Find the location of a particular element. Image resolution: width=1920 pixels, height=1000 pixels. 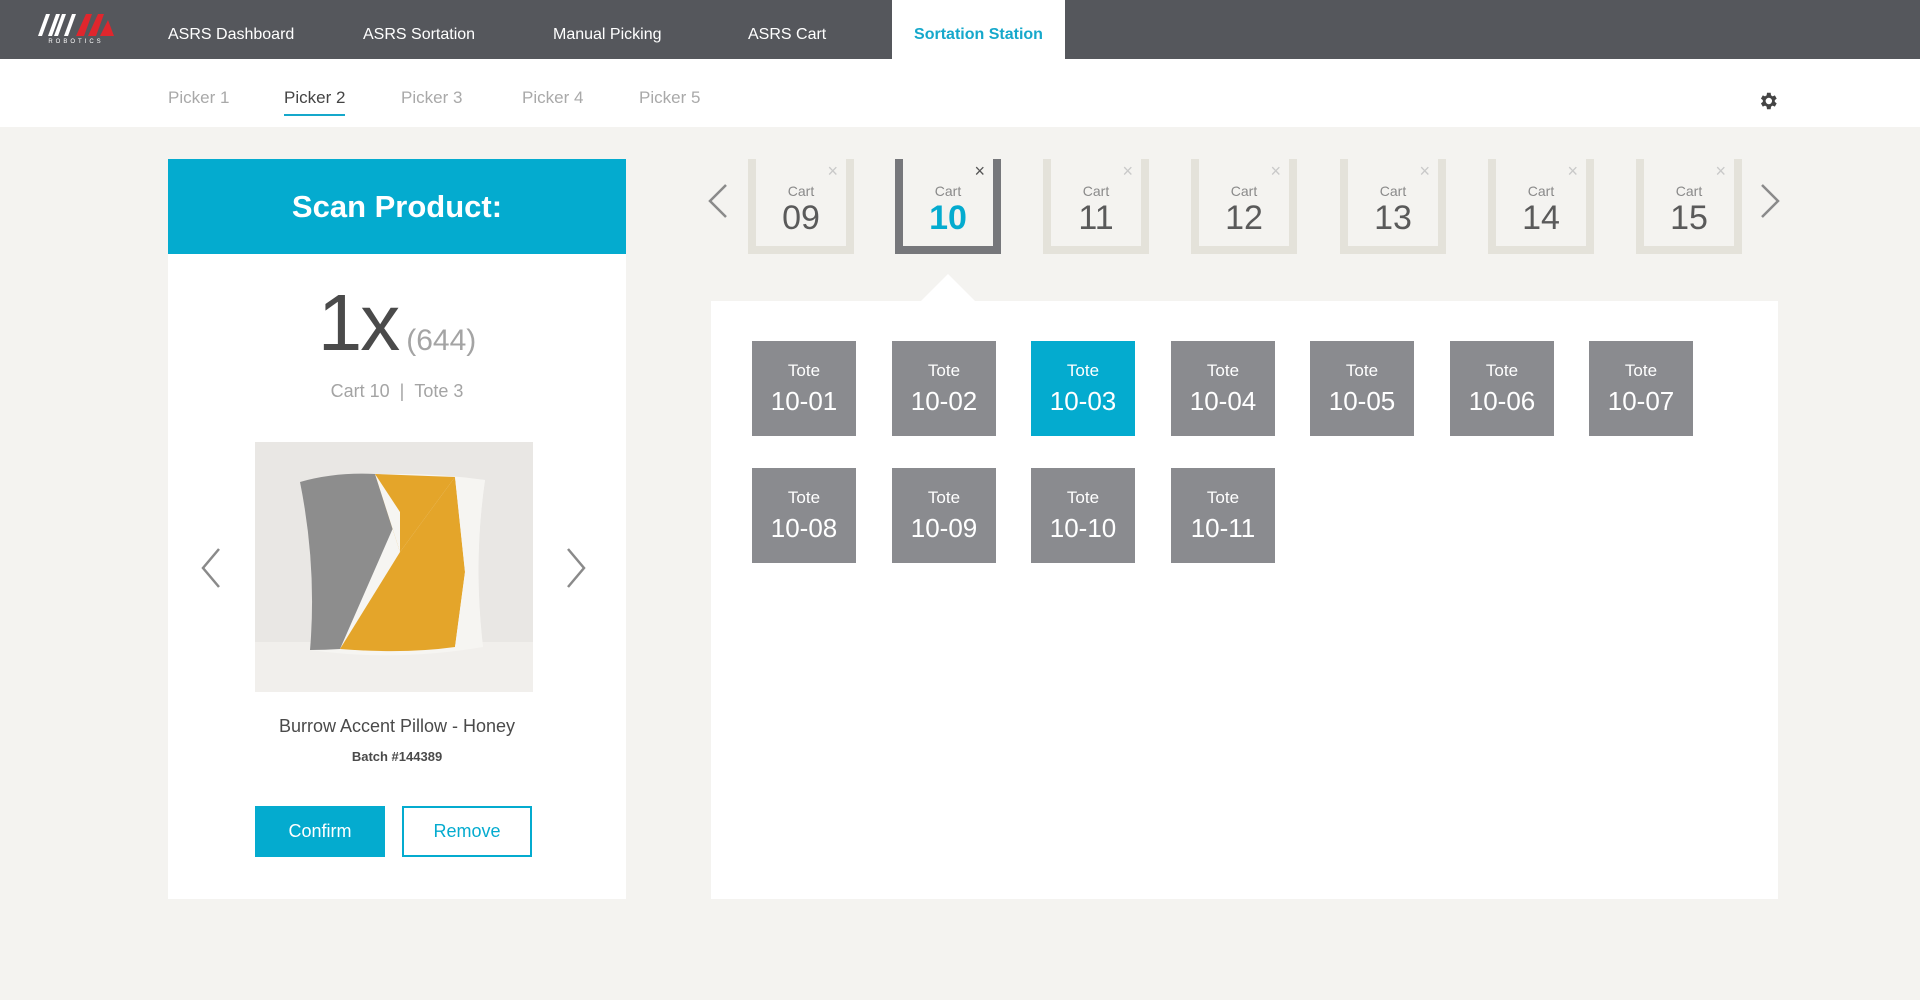

tote-number: 10-07 is located at coordinates (1641, 401).